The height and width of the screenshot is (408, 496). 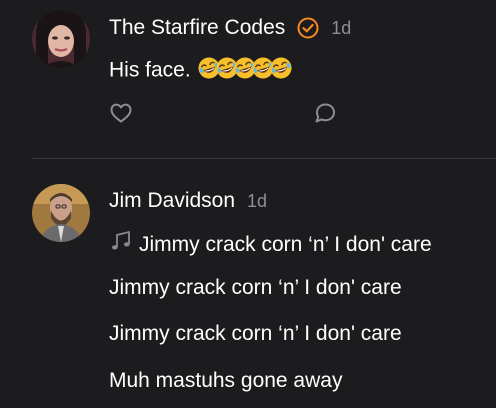 What do you see at coordinates (197, 28) in the screenshot?
I see `author-name: The Starfire Codes` at bounding box center [197, 28].